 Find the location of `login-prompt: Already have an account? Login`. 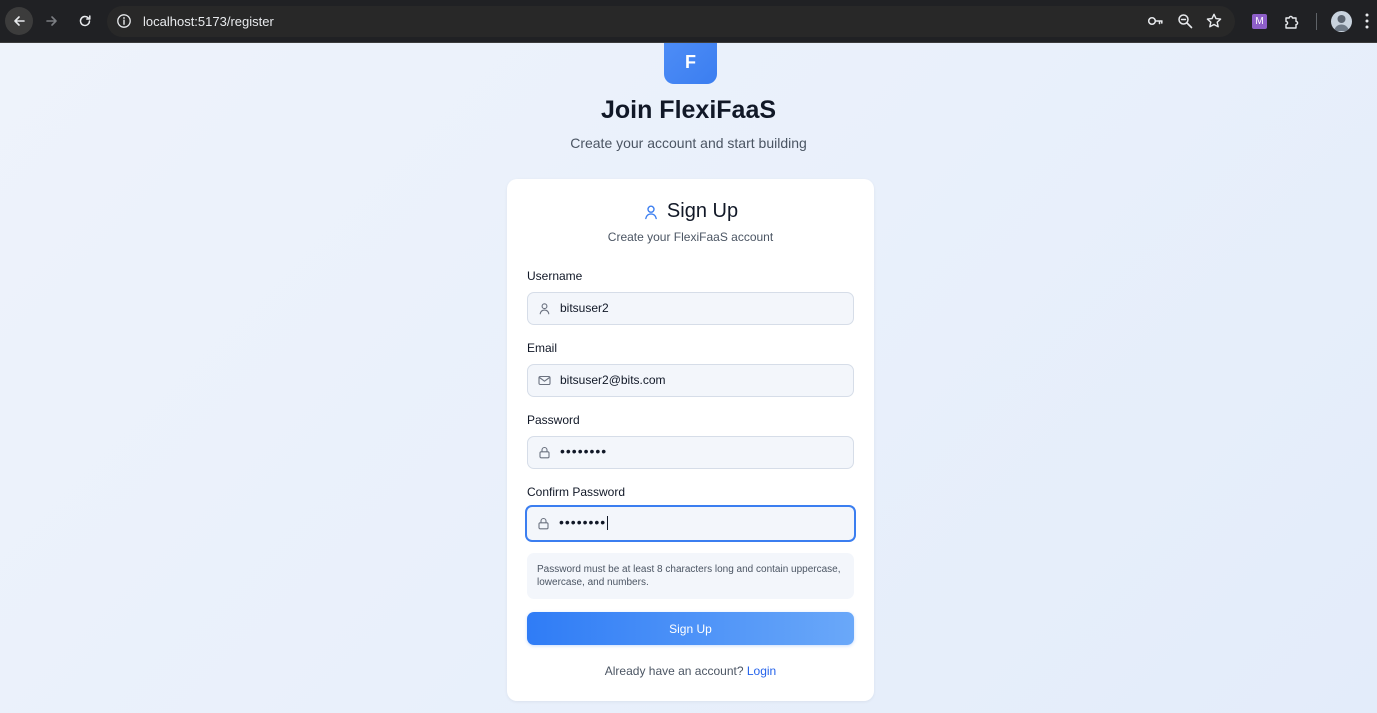

login-prompt: Already have an account? Login is located at coordinates (690, 671).